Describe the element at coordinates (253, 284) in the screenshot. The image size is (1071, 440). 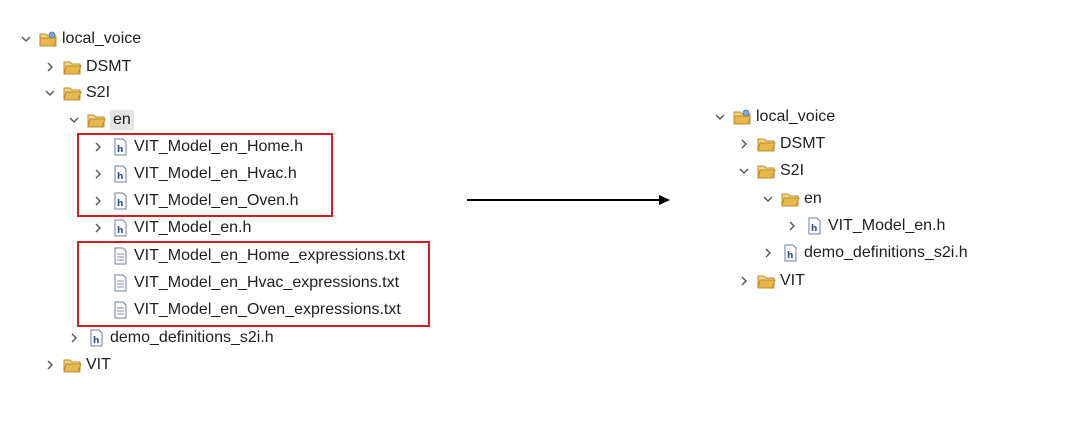
I see `highlight-box-expression-files` at that location.